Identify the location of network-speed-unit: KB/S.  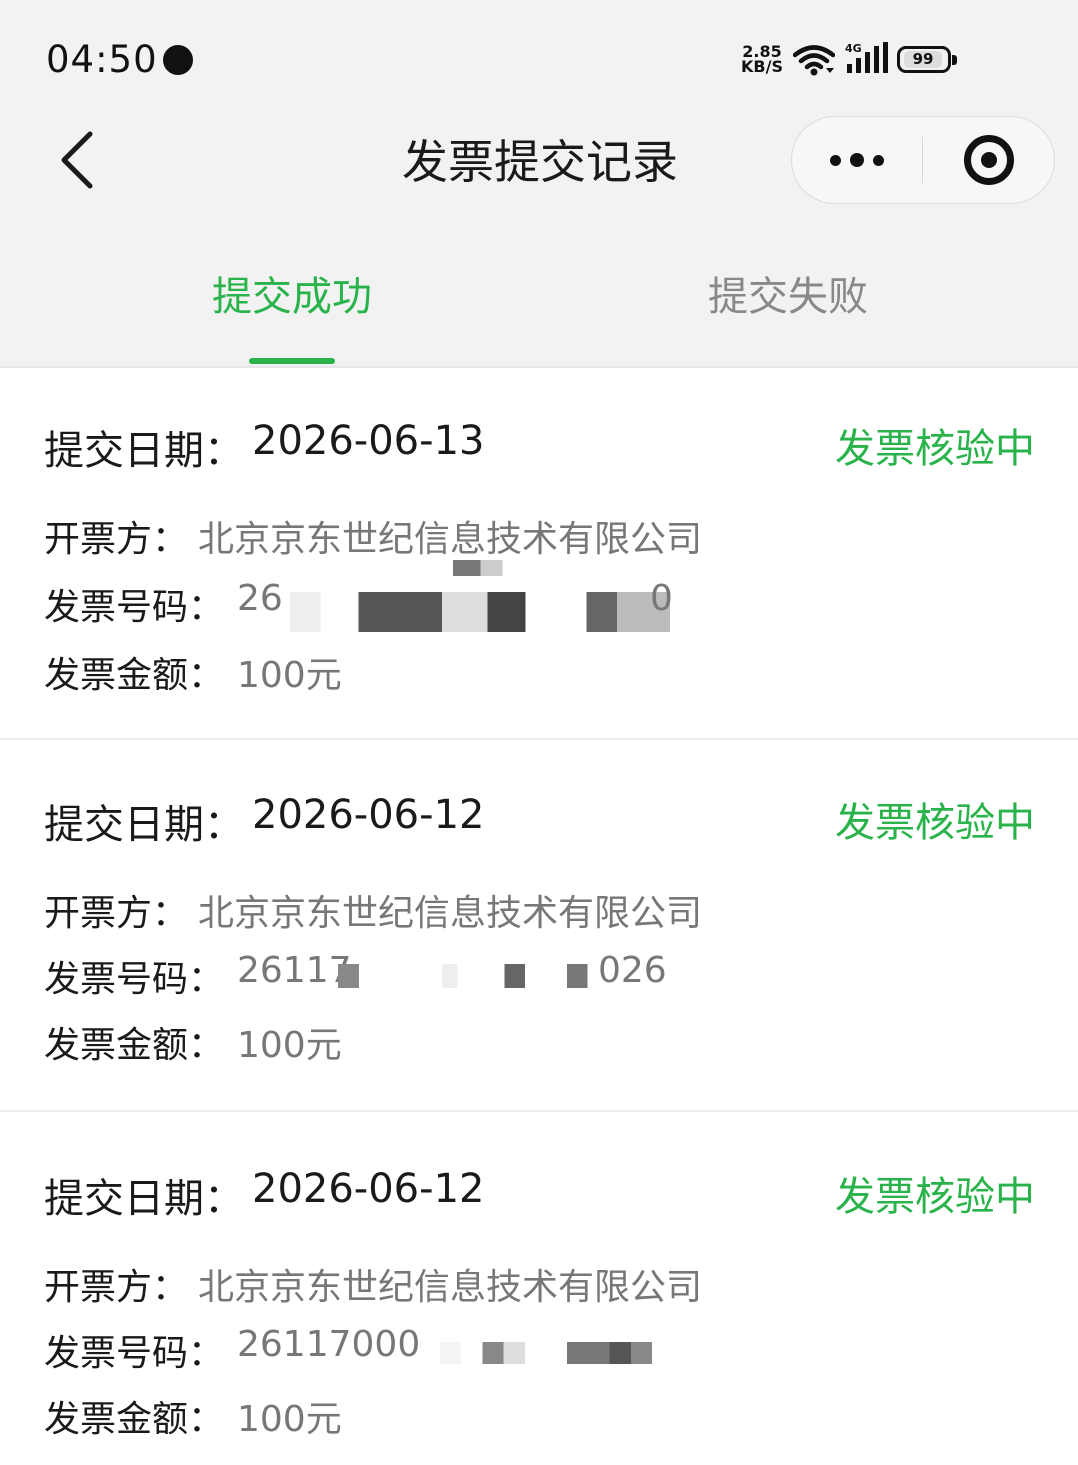
(762, 66).